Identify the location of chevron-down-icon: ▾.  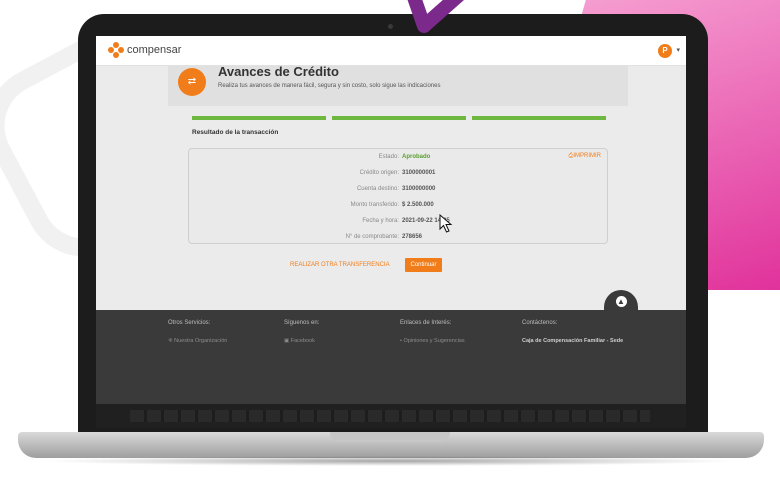
(678, 50).